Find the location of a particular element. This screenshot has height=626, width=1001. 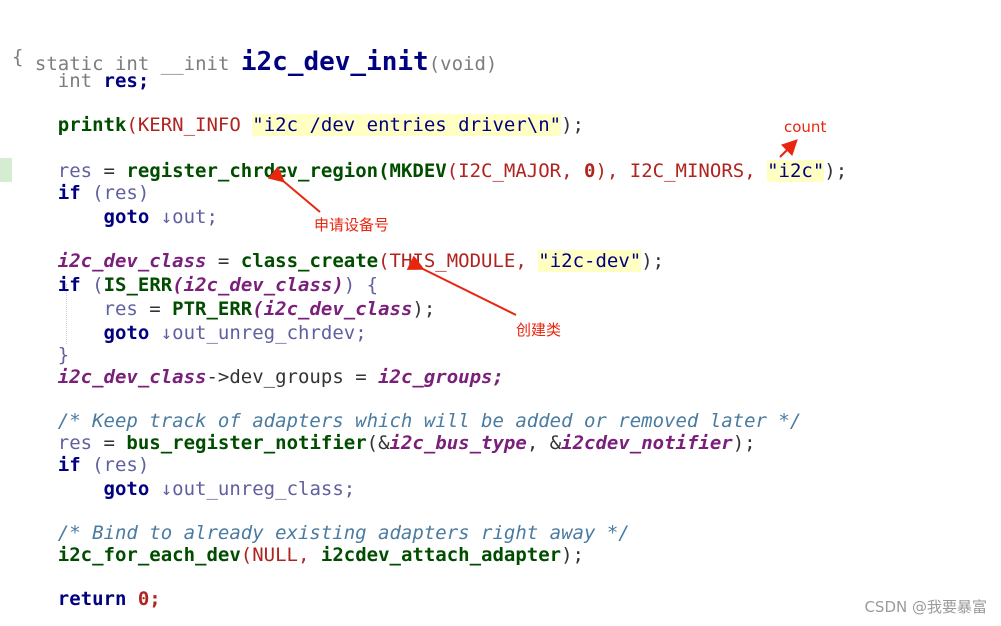

ptr-err-call: PTR_ERR is located at coordinates (212, 309).